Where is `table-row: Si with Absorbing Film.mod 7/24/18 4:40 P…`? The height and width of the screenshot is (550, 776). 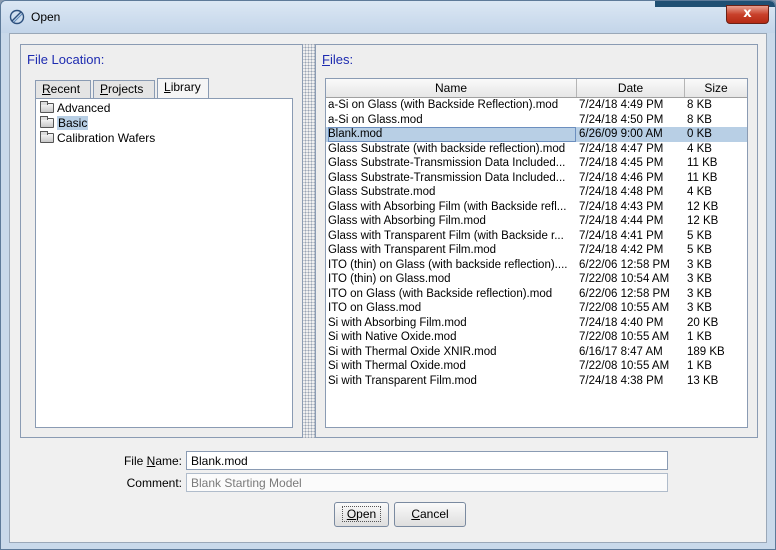 table-row: Si with Absorbing Film.mod 7/24/18 4:40 P… is located at coordinates (536, 323).